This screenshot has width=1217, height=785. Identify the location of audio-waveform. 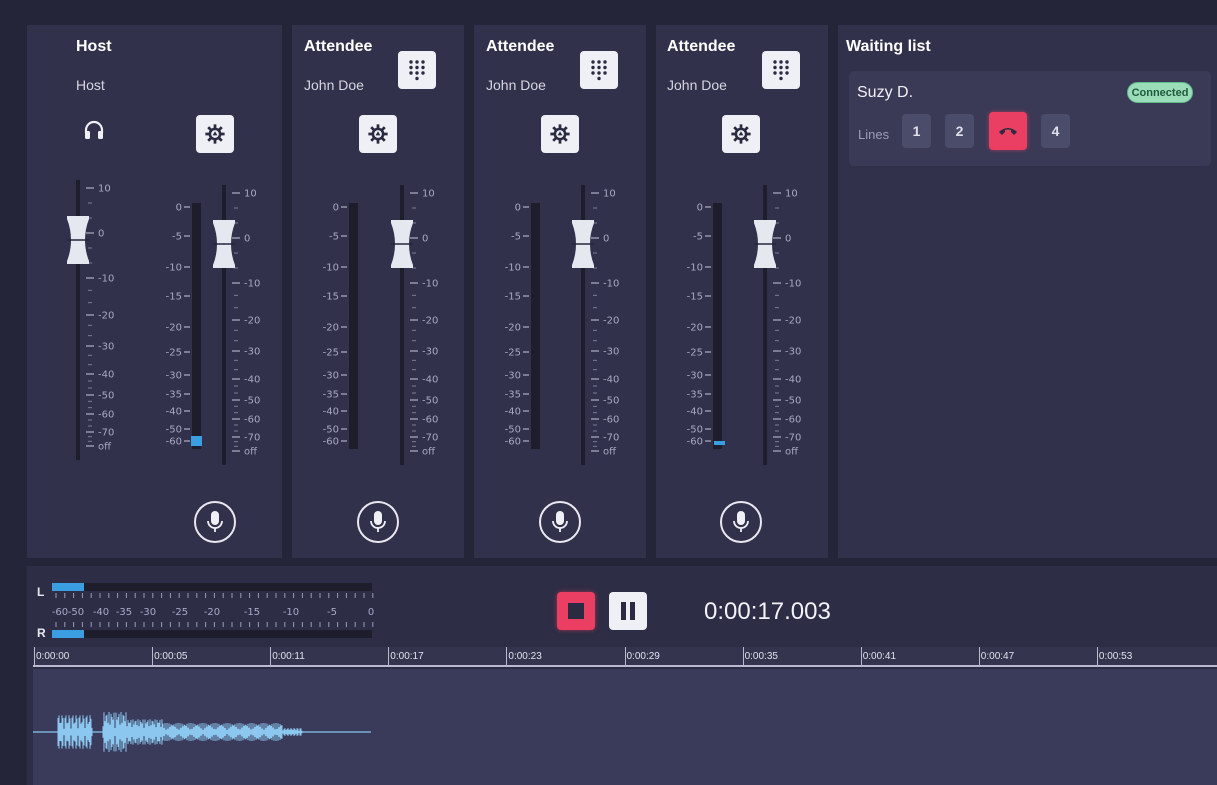
(202, 732).